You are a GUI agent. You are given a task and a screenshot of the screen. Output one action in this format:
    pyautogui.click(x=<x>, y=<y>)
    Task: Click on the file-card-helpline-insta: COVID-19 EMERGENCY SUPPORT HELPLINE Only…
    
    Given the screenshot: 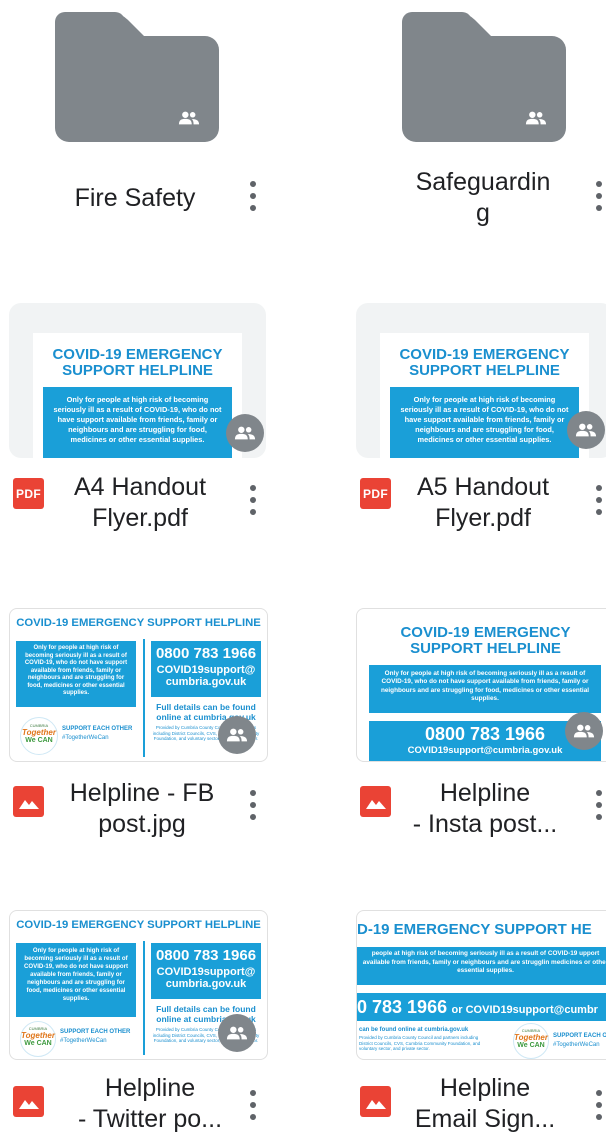 What is the action you would take?
    pyautogui.click(x=454, y=725)
    